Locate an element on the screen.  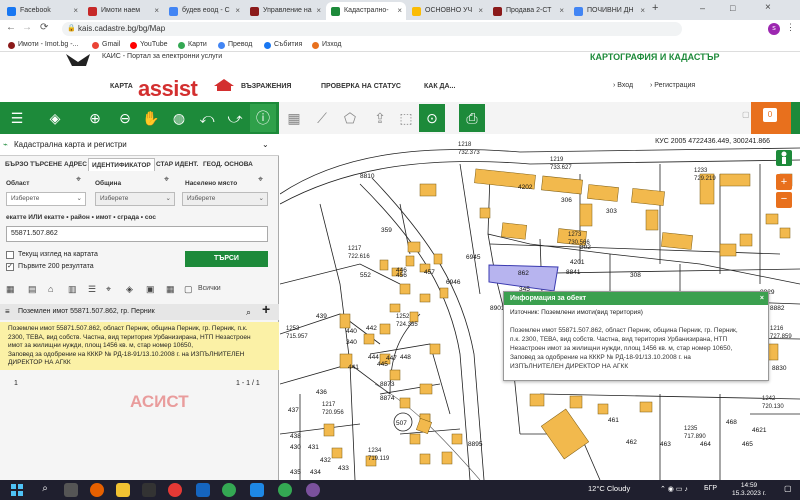
search-button: ТЪРСИ is located at coordinates (226, 259).